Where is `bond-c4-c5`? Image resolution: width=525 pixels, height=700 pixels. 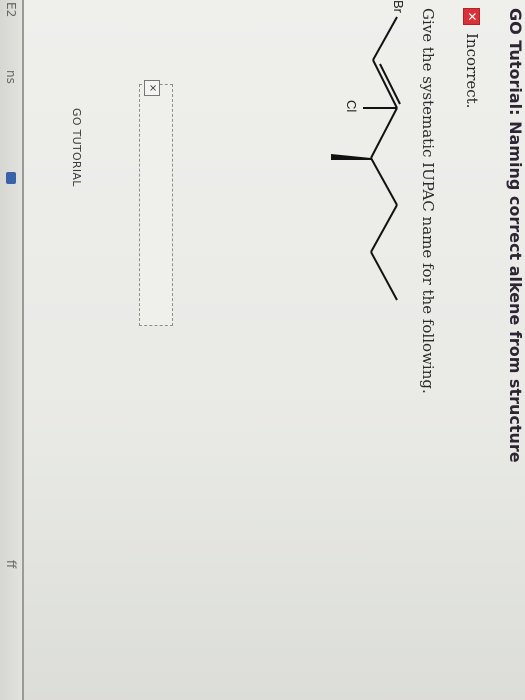 bond-c4-c5 is located at coordinates (384, 228).